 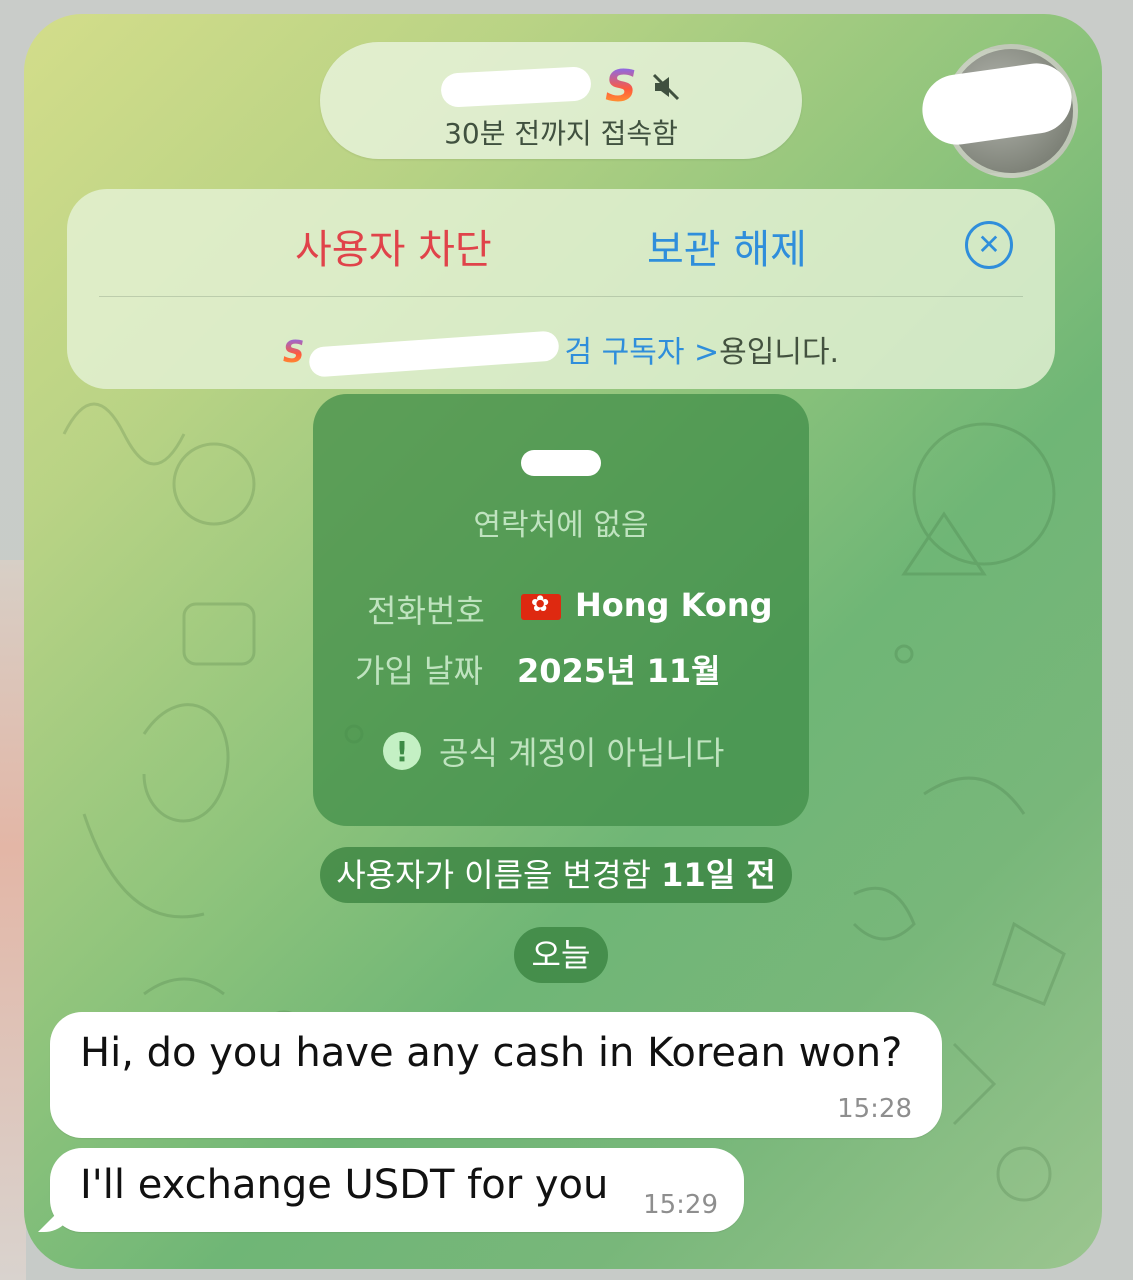 I want to click on not-in-contacts-label: 연락처에 없음, so click(x=561, y=525).